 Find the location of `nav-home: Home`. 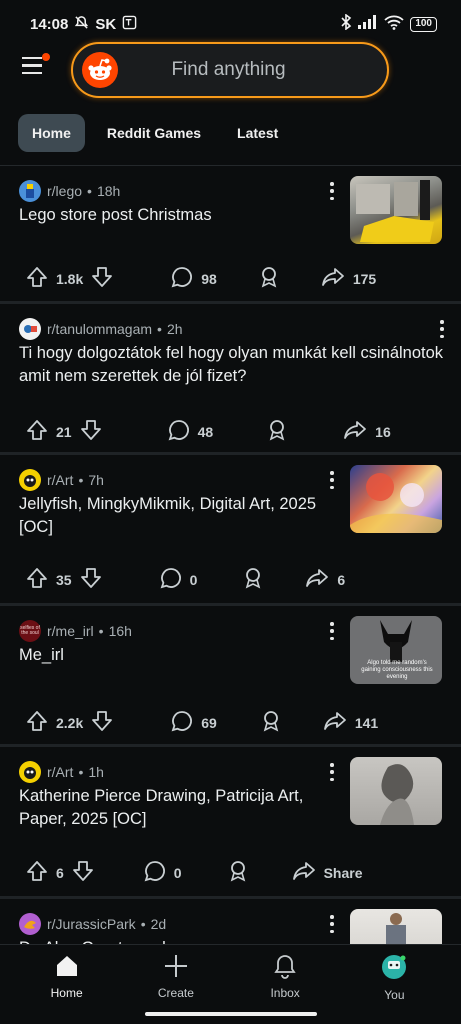

nav-home: Home is located at coordinates (67, 984).